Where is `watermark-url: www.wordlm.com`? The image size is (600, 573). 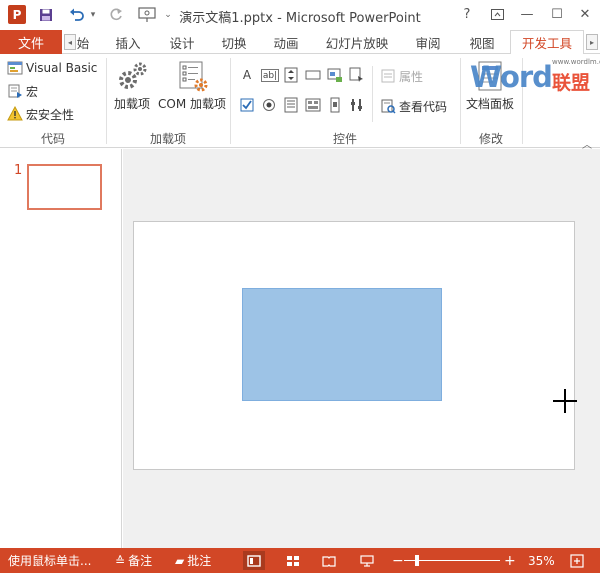
watermark-url: www.wordlm.com is located at coordinates (576, 62).